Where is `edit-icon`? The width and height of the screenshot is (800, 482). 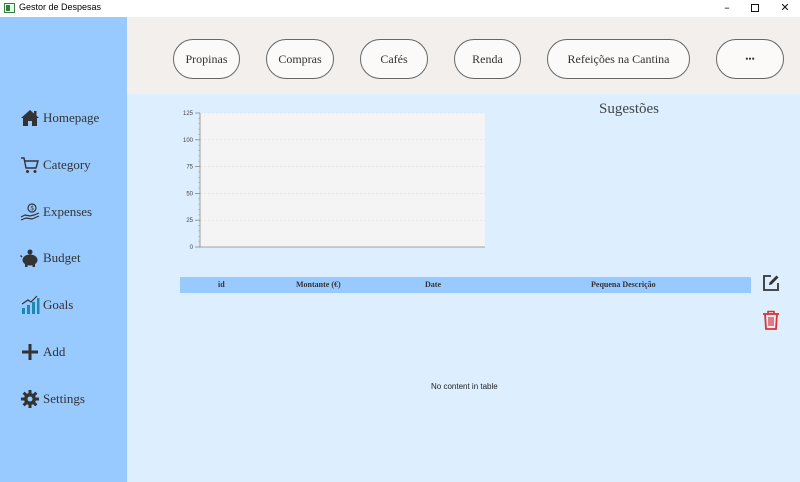
edit-icon is located at coordinates (771, 283).